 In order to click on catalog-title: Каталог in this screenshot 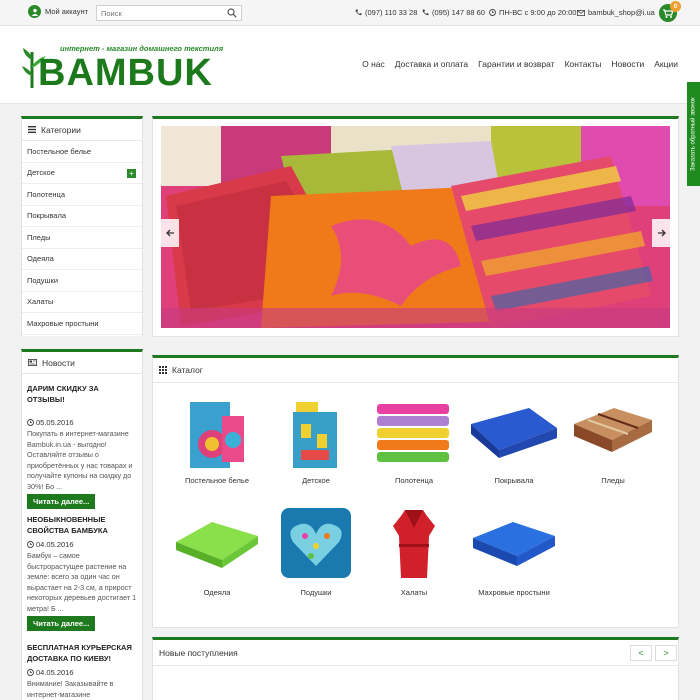, I will do `click(187, 370)`.